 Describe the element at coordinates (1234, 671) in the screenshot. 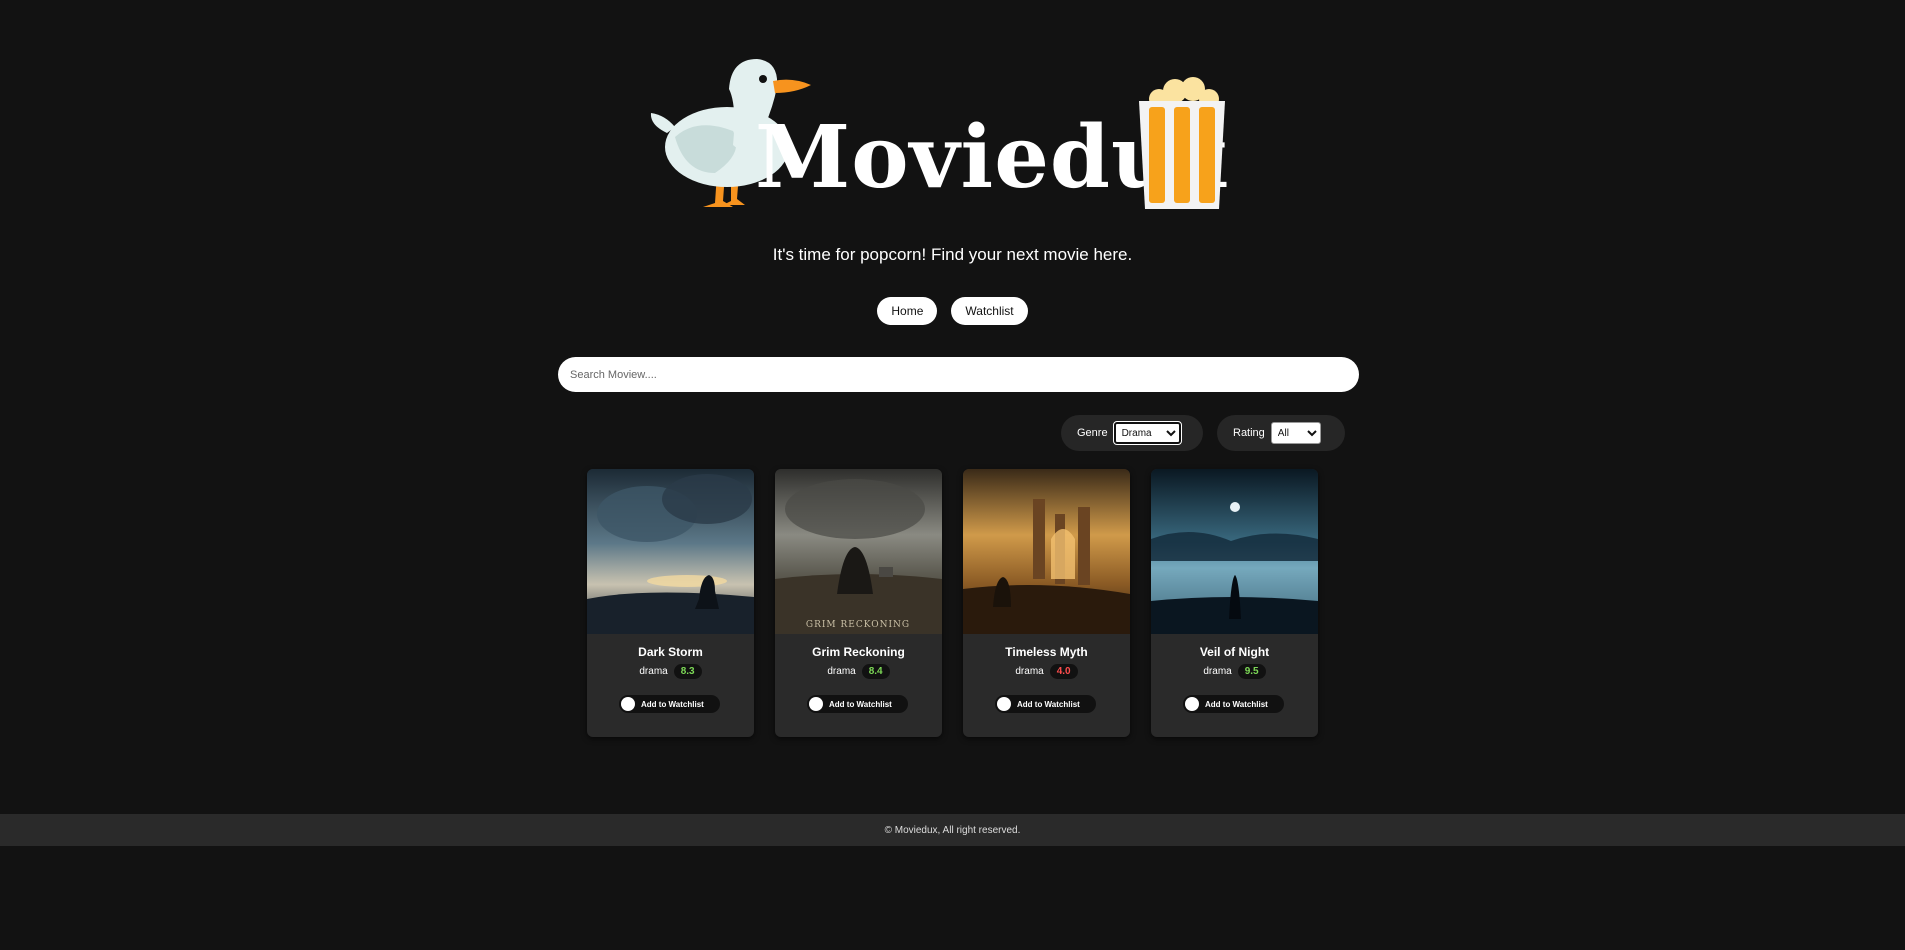

I see `movie-meta: drama 9.5` at that location.